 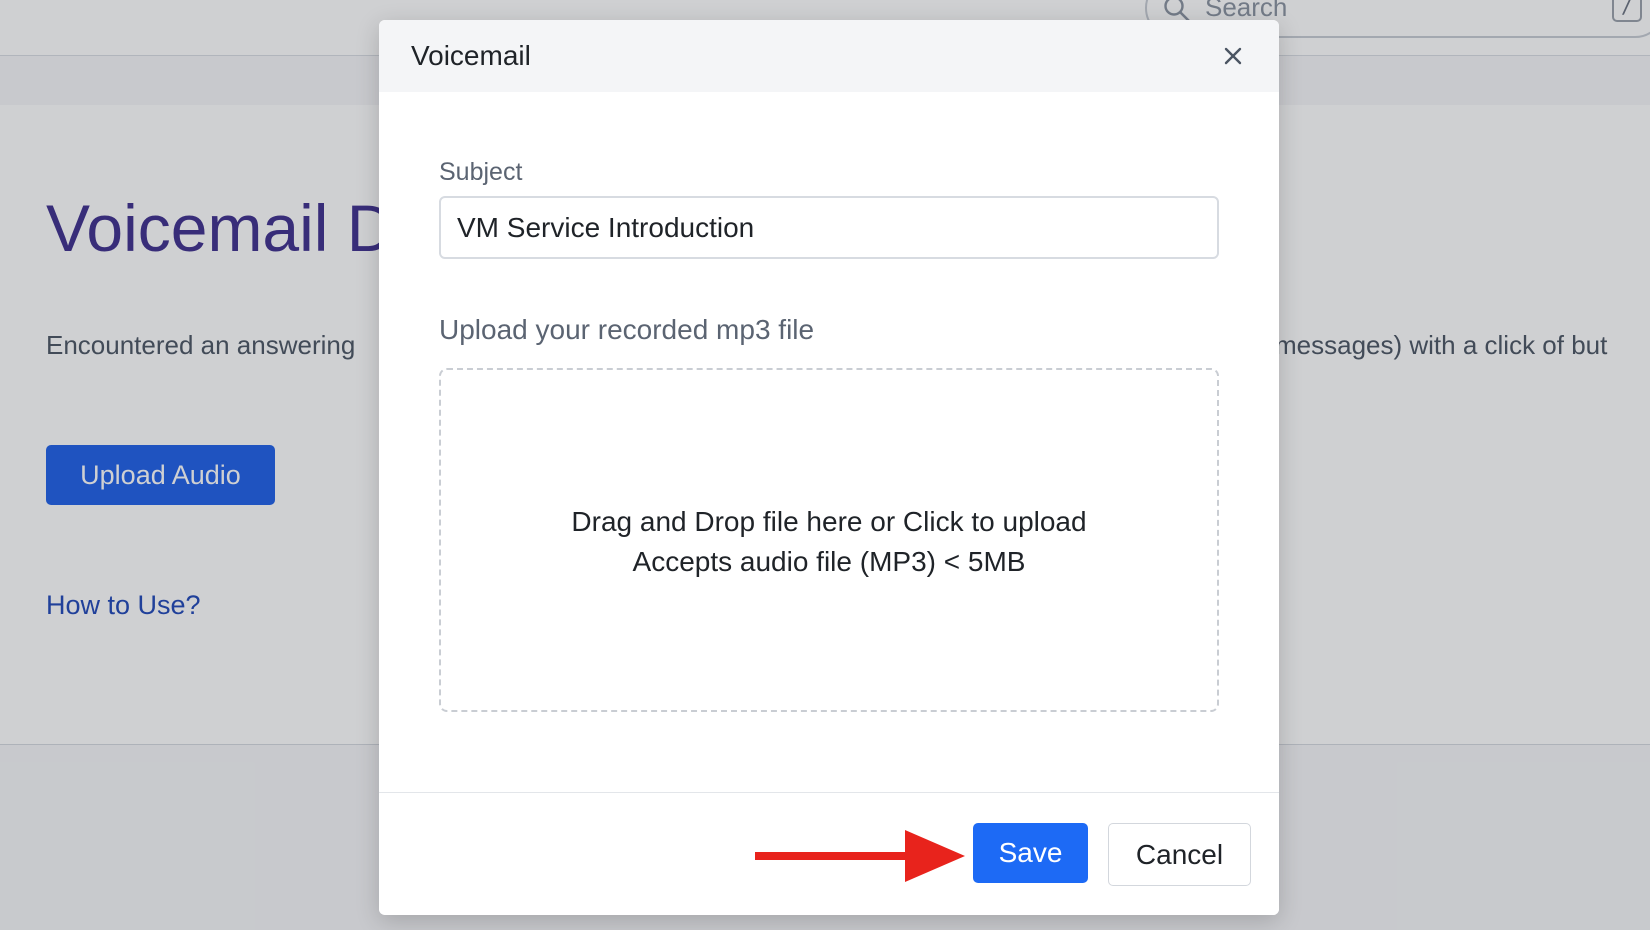 What do you see at coordinates (829, 561) in the screenshot?
I see `dropzone-file-requirements: Accepts audio file (MP3) < 5MB` at bounding box center [829, 561].